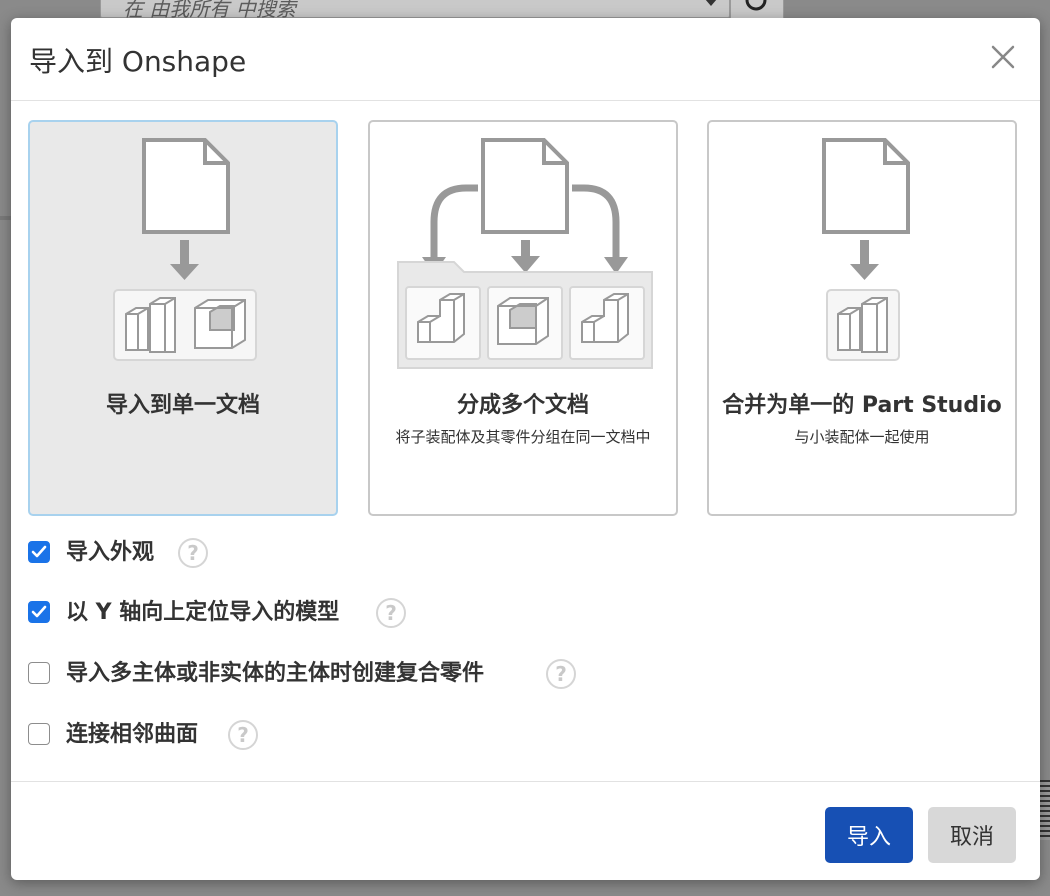  What do you see at coordinates (275, 673) in the screenshot?
I see `checkbox-label: 导入多主体或非实体的主体时创建复合零件` at bounding box center [275, 673].